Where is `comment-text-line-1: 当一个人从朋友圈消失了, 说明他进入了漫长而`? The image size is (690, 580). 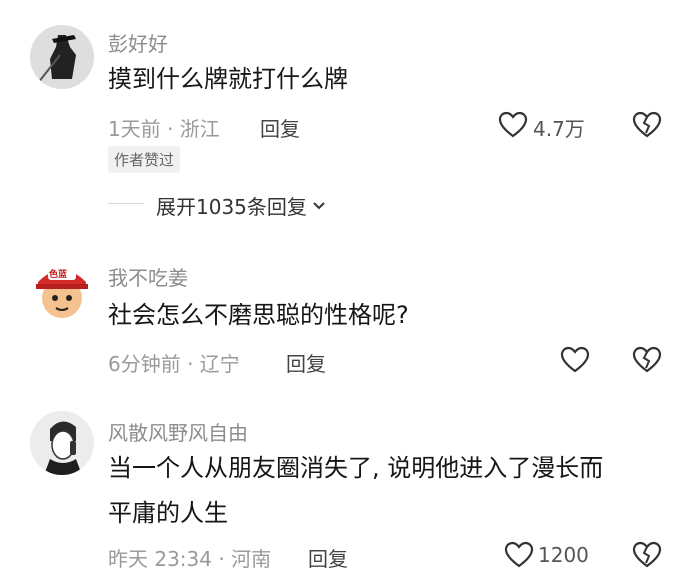 comment-text-line-1: 当一个人从朋友圈消失了, 说明他进入了漫长而 is located at coordinates (356, 468).